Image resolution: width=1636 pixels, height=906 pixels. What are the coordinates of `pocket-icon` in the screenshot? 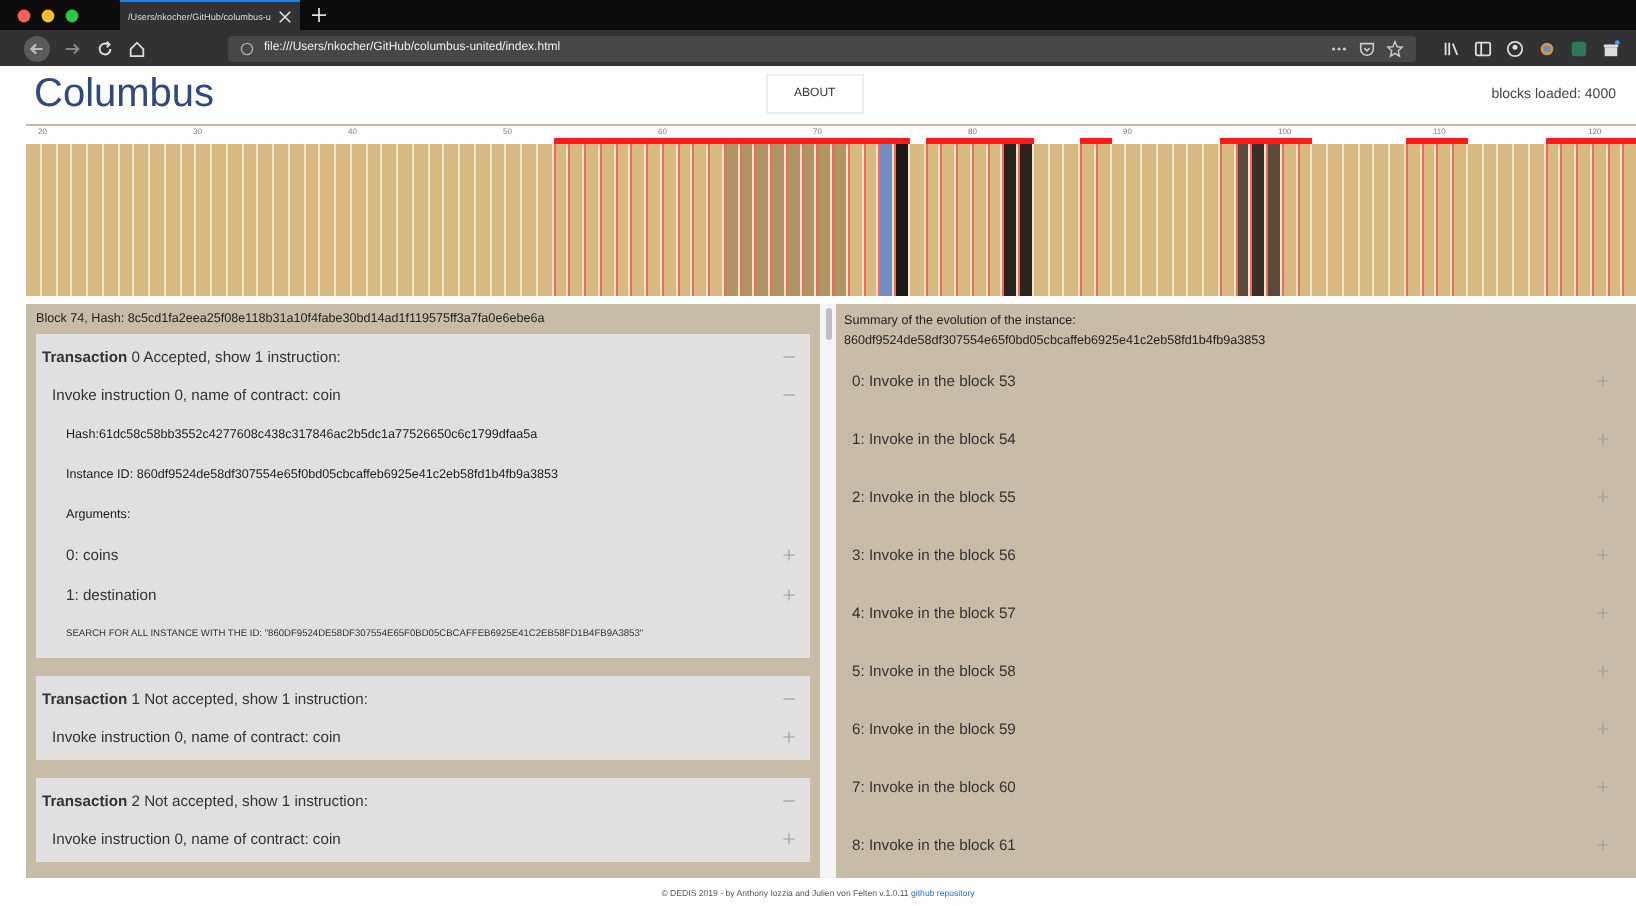 It's located at (1367, 48).